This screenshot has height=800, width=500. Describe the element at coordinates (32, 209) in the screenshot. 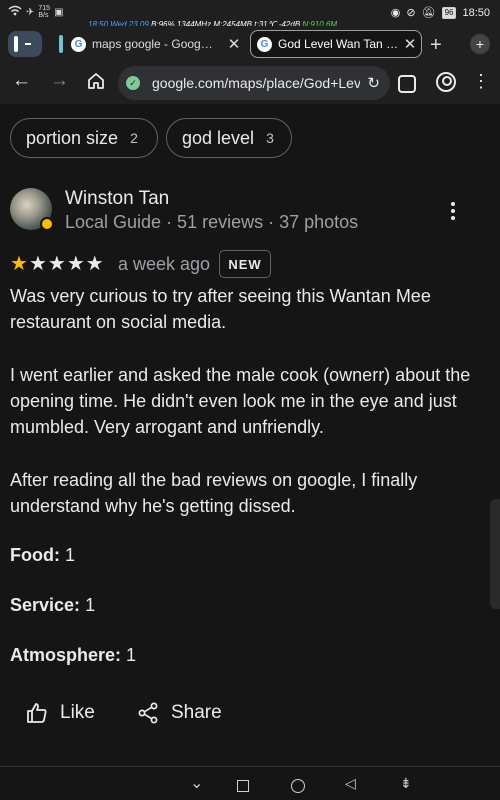

I see `avatar` at that location.